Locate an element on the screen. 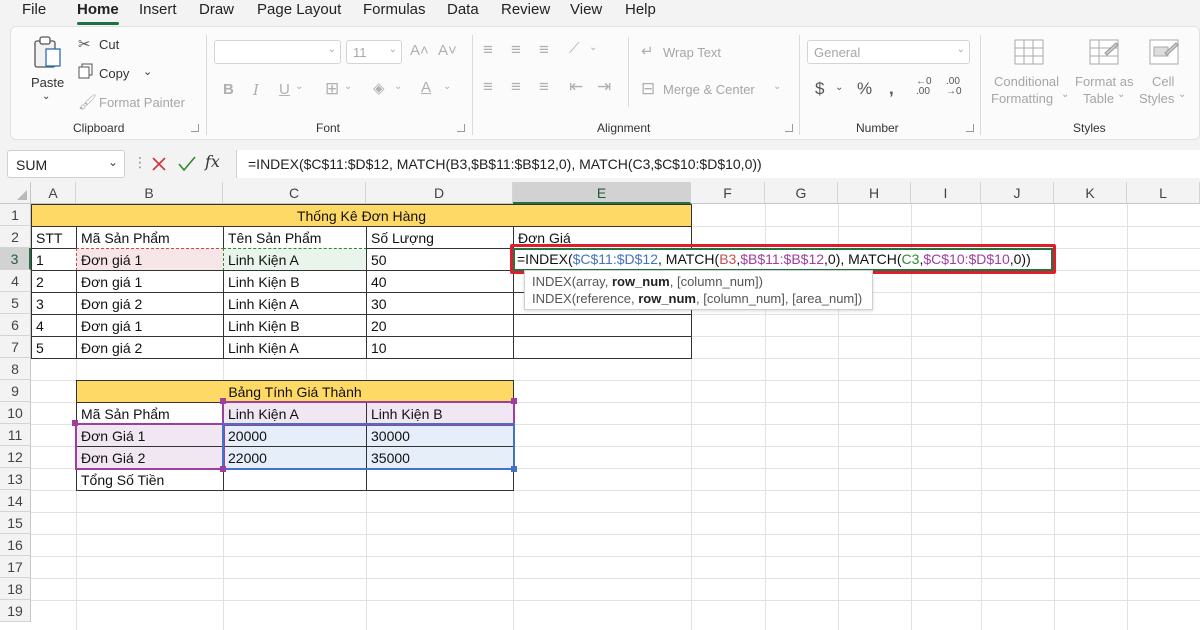  table1-cell-c3-ref: Linh Kiện A is located at coordinates (295, 259).